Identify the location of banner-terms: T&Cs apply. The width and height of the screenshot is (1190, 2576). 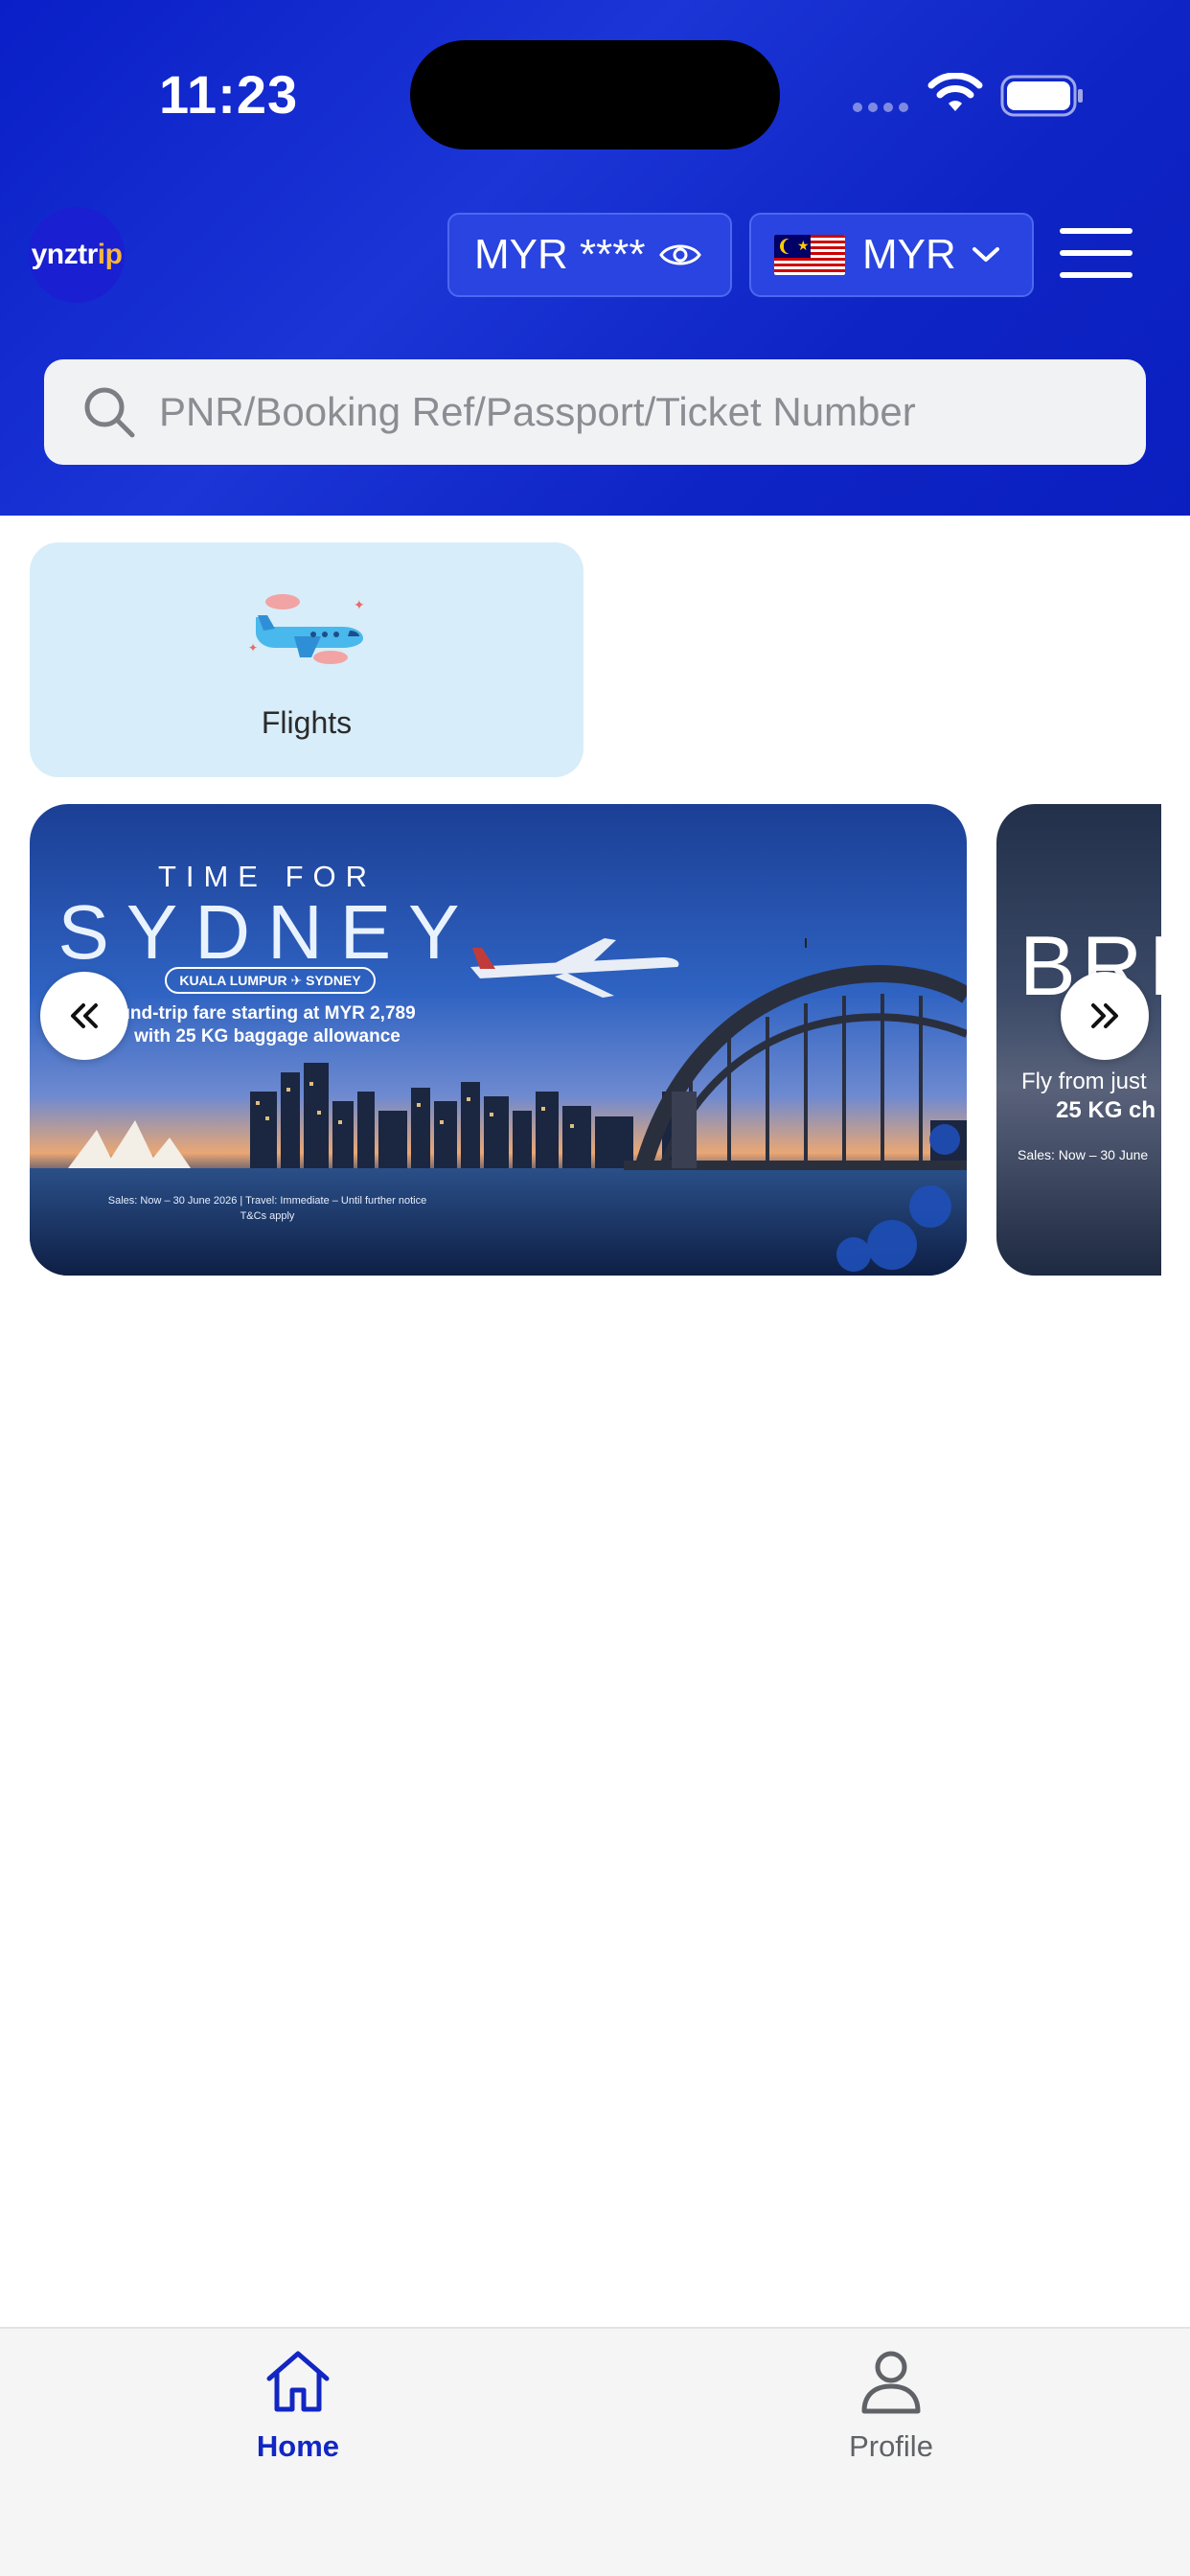
(267, 1216).